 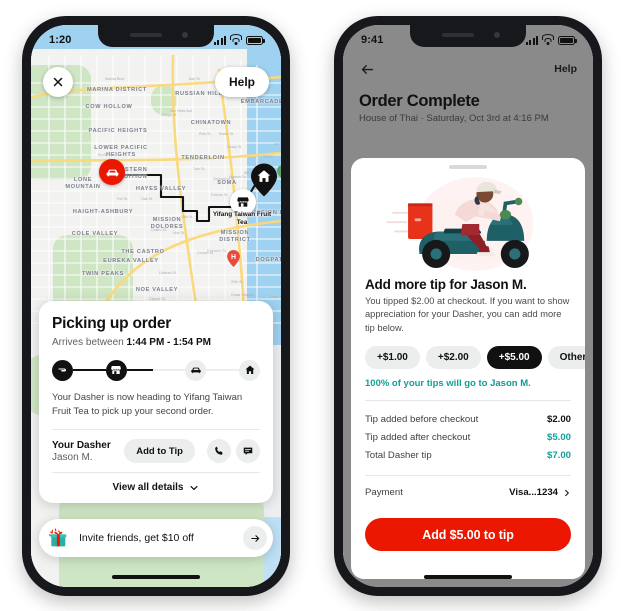 What do you see at coordinates (510, 384) in the screenshot?
I see `tip-note-name: Jason M.` at bounding box center [510, 384].